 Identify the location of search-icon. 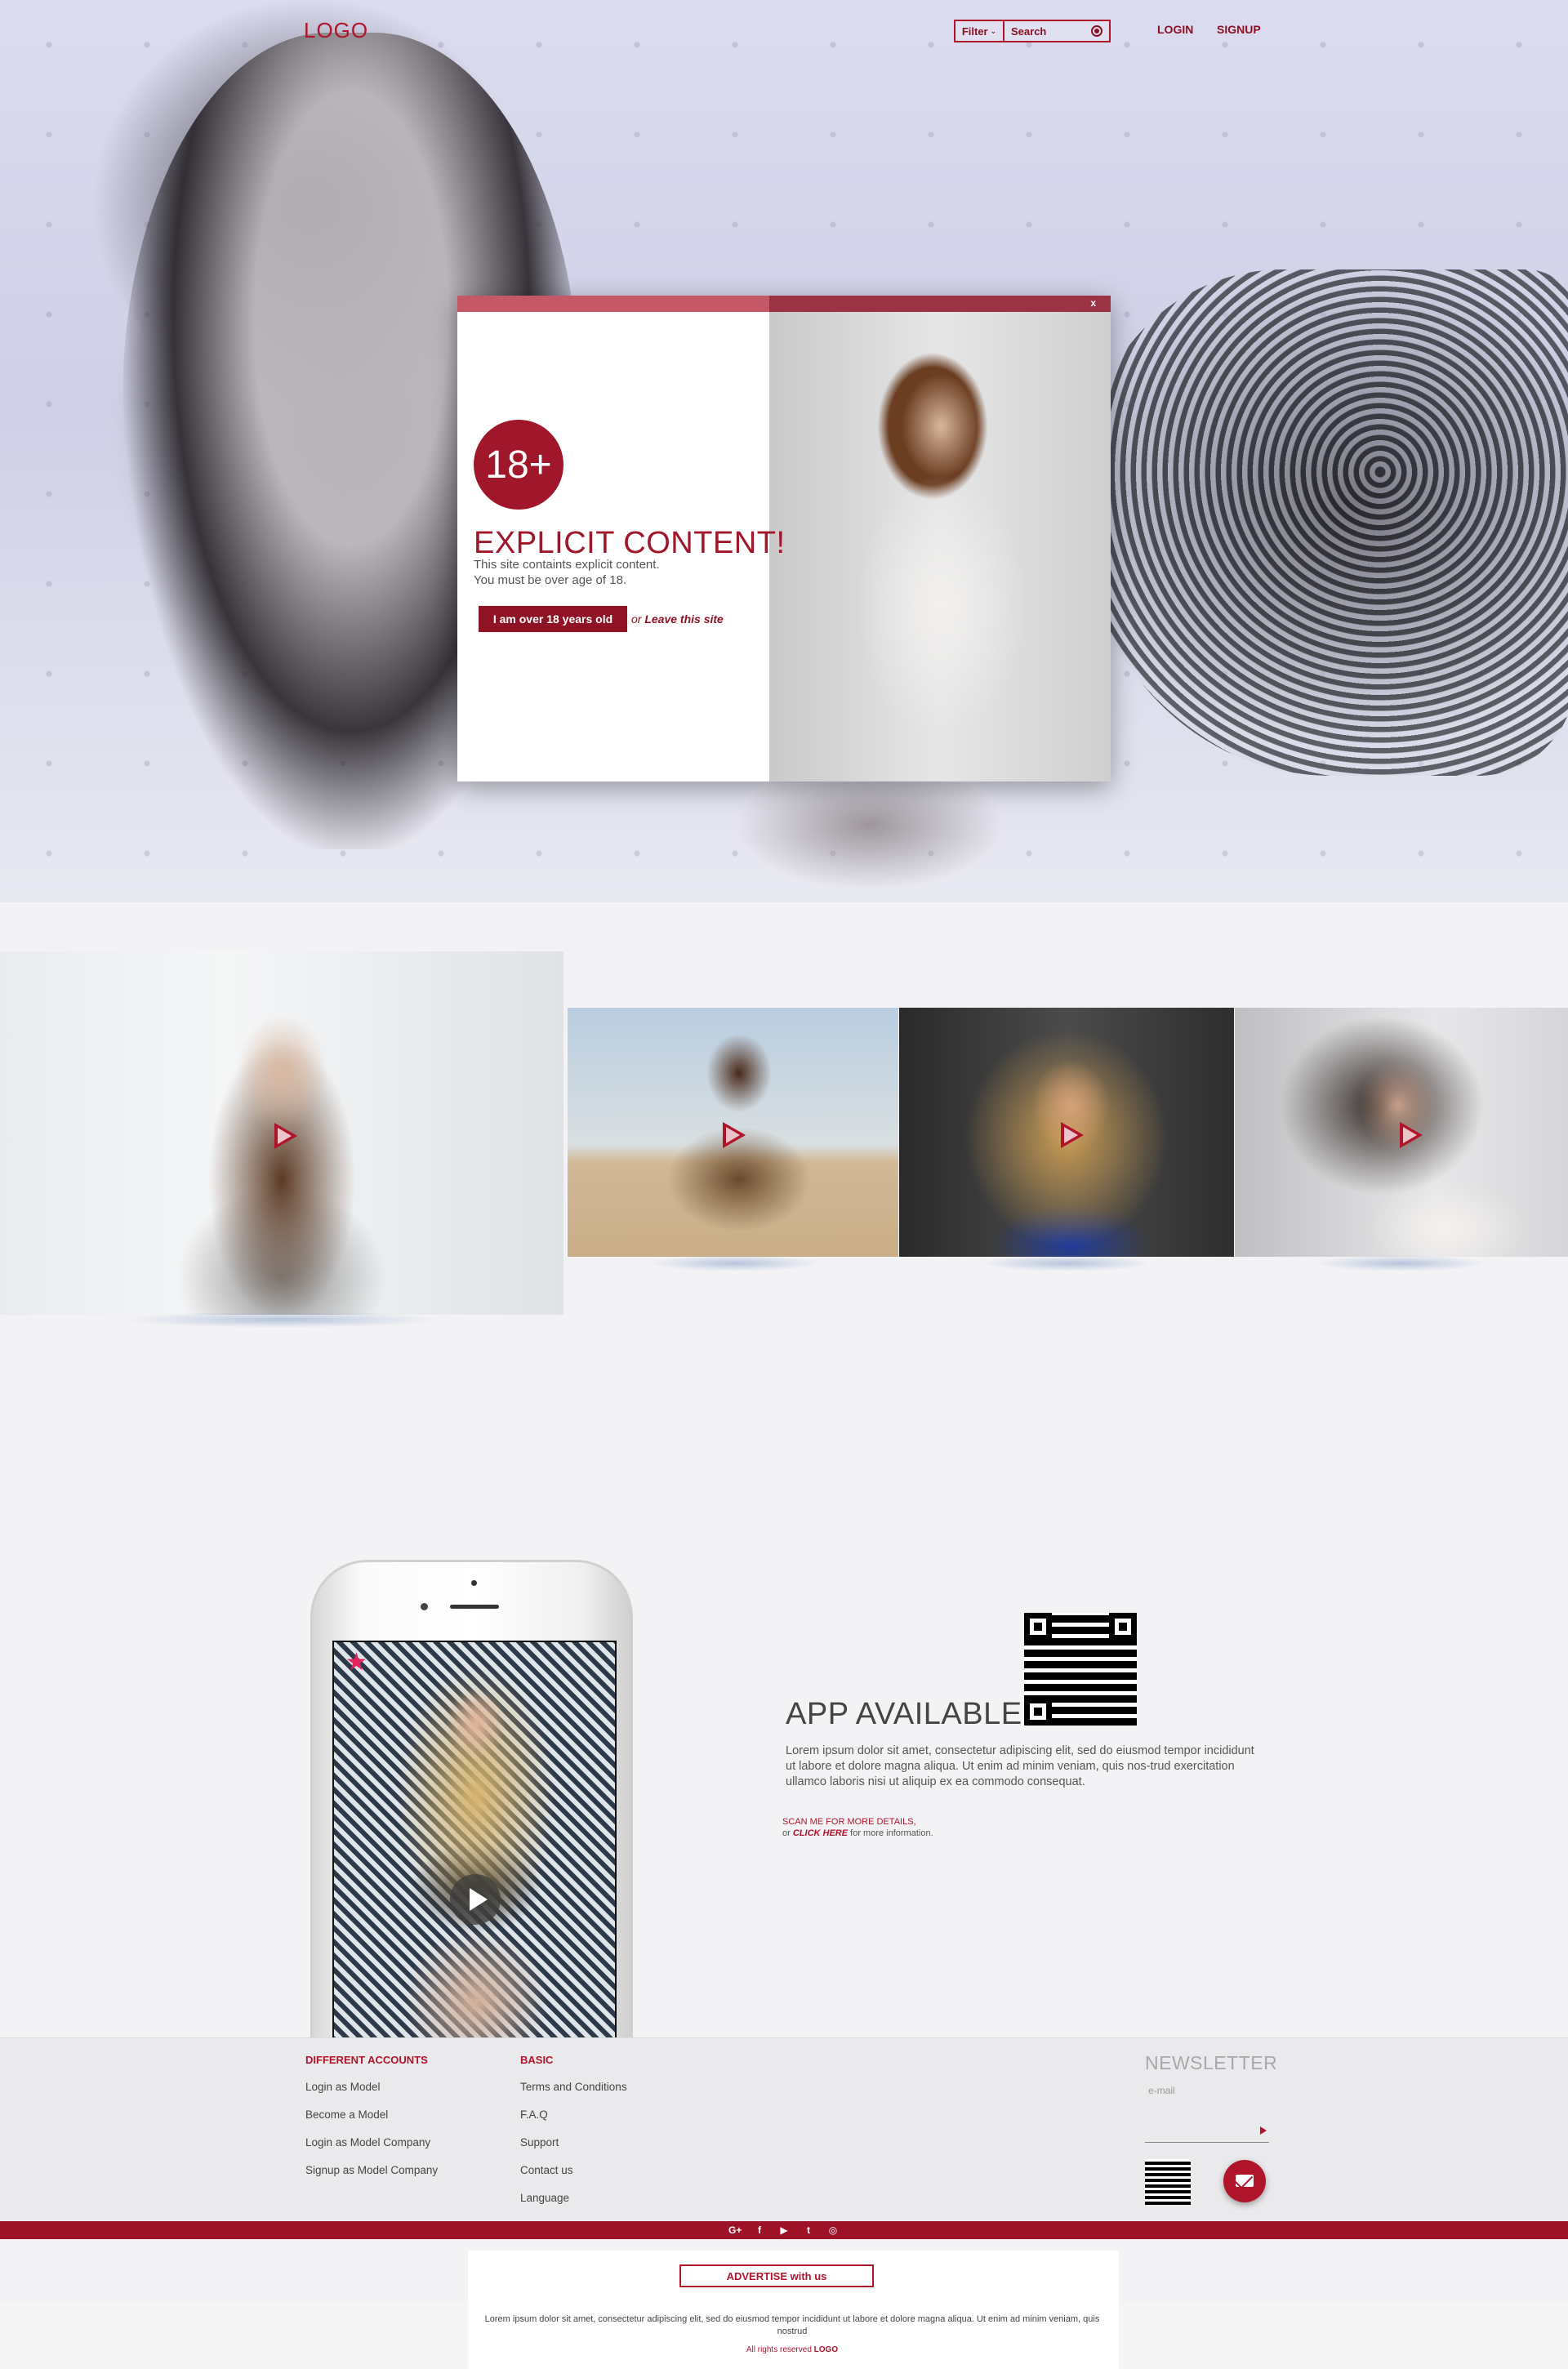
(1096, 31).